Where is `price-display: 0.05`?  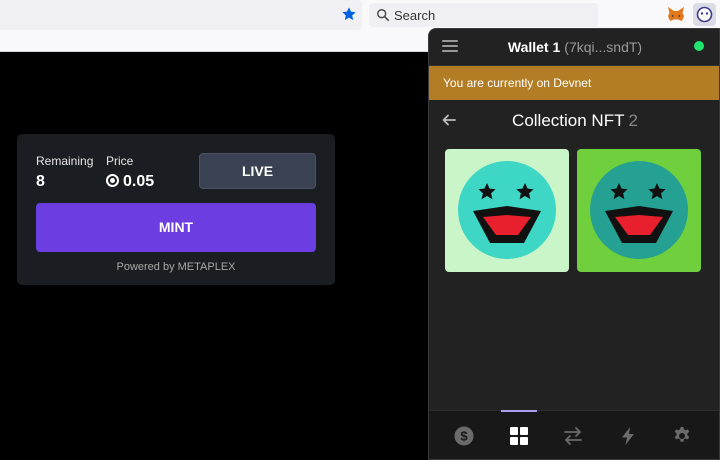 price-display: 0.05 is located at coordinates (130, 182).